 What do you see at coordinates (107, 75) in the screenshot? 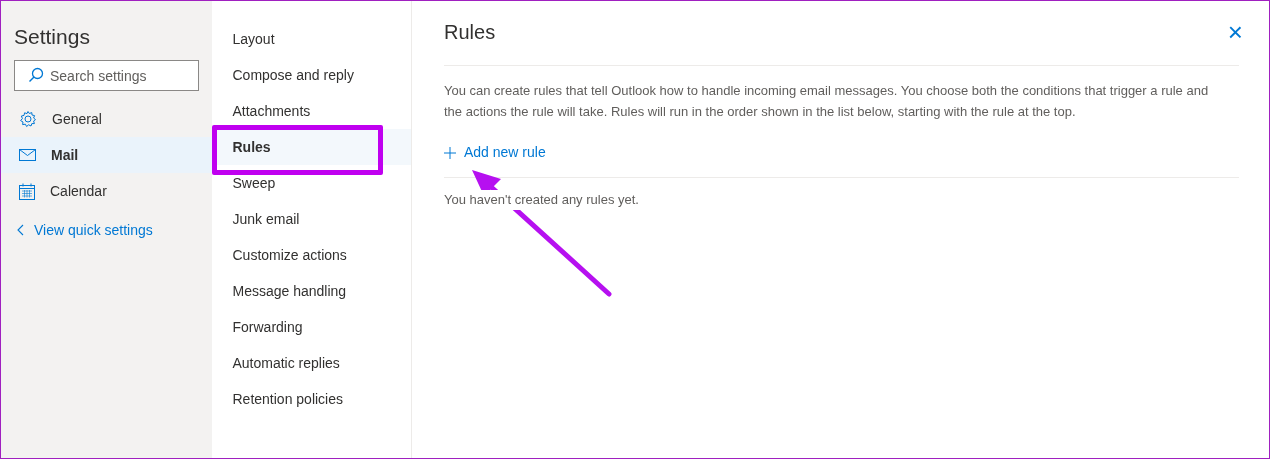
I see `search-field: Search settings` at bounding box center [107, 75].